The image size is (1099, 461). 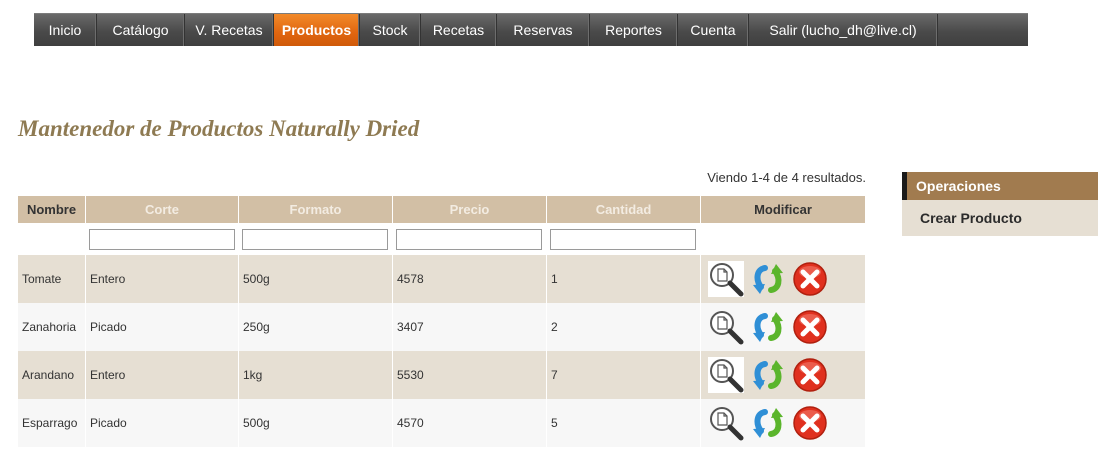 What do you see at coordinates (713, 30) in the screenshot?
I see `nav-item-cuenta: Cuenta` at bounding box center [713, 30].